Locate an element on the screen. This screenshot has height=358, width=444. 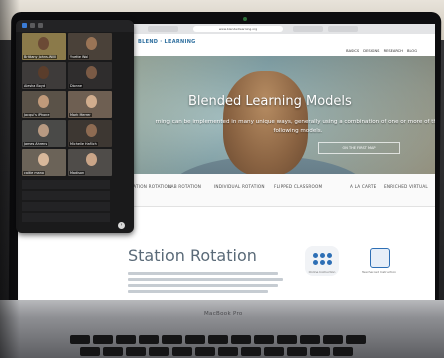
participant-tile: Yvette Wol is located at coordinates (90, 46).